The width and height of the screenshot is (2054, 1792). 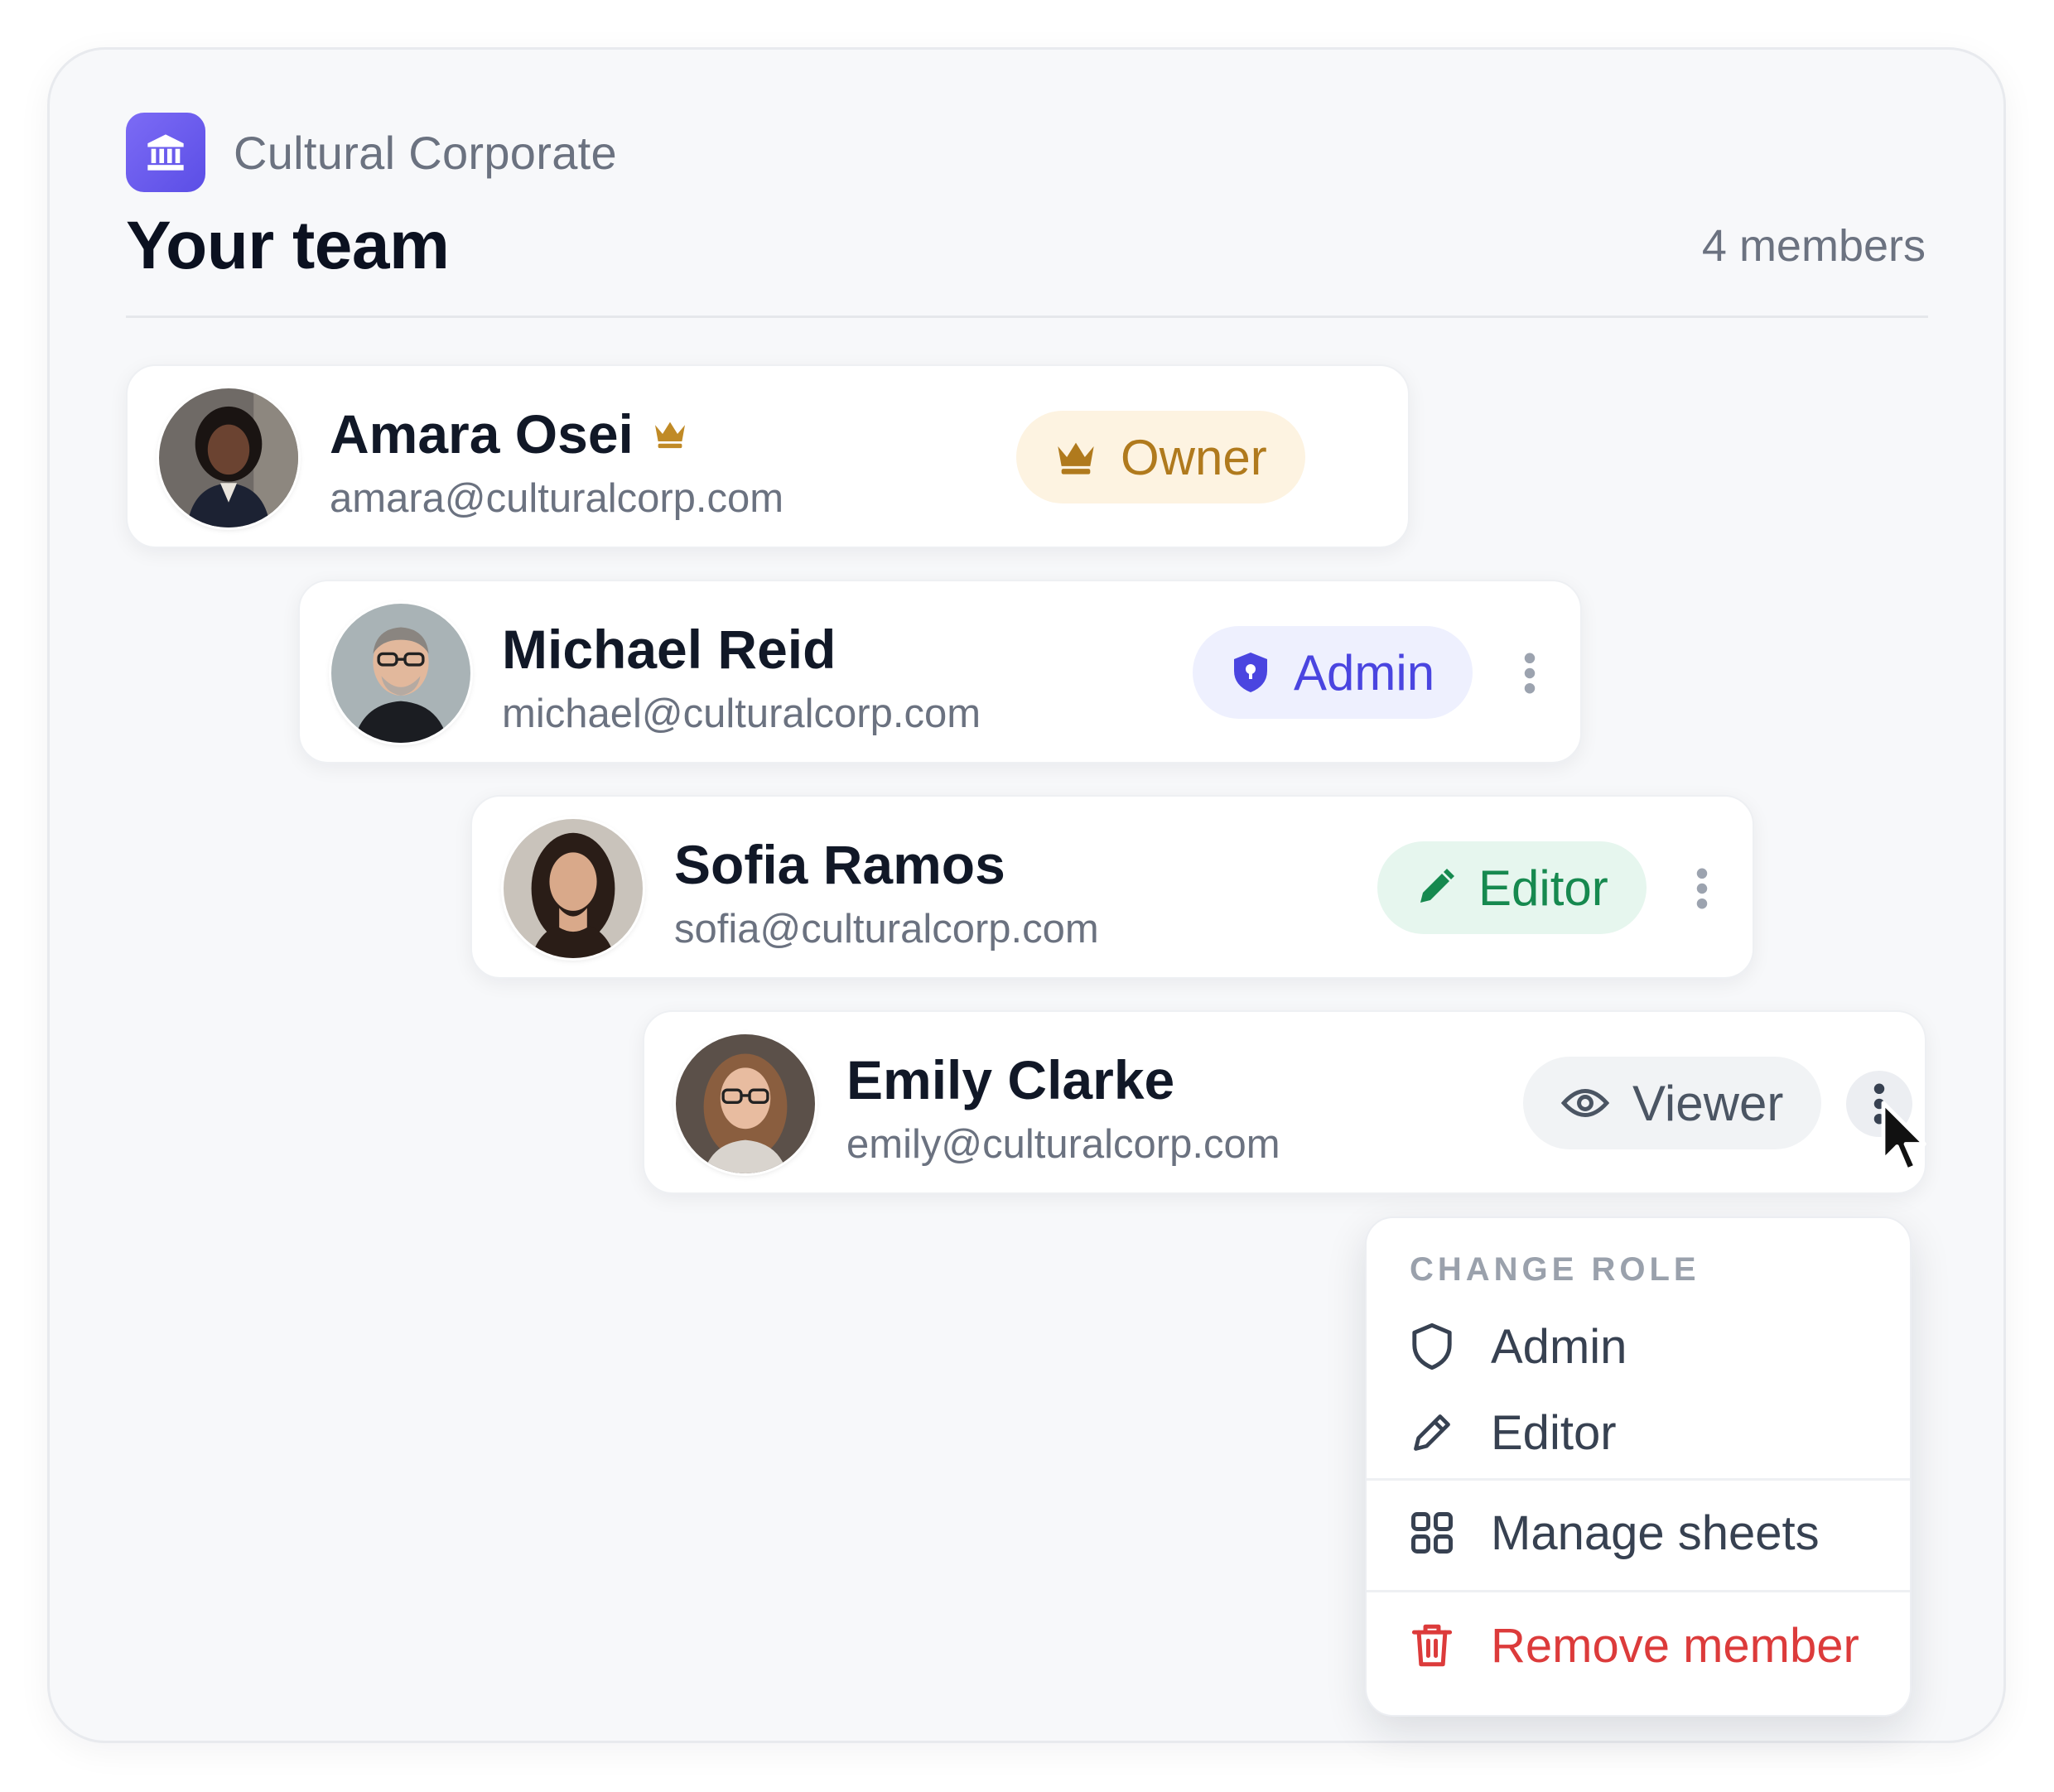 I want to click on menu-item-editor: Editor, so click(x=1512, y=1433).